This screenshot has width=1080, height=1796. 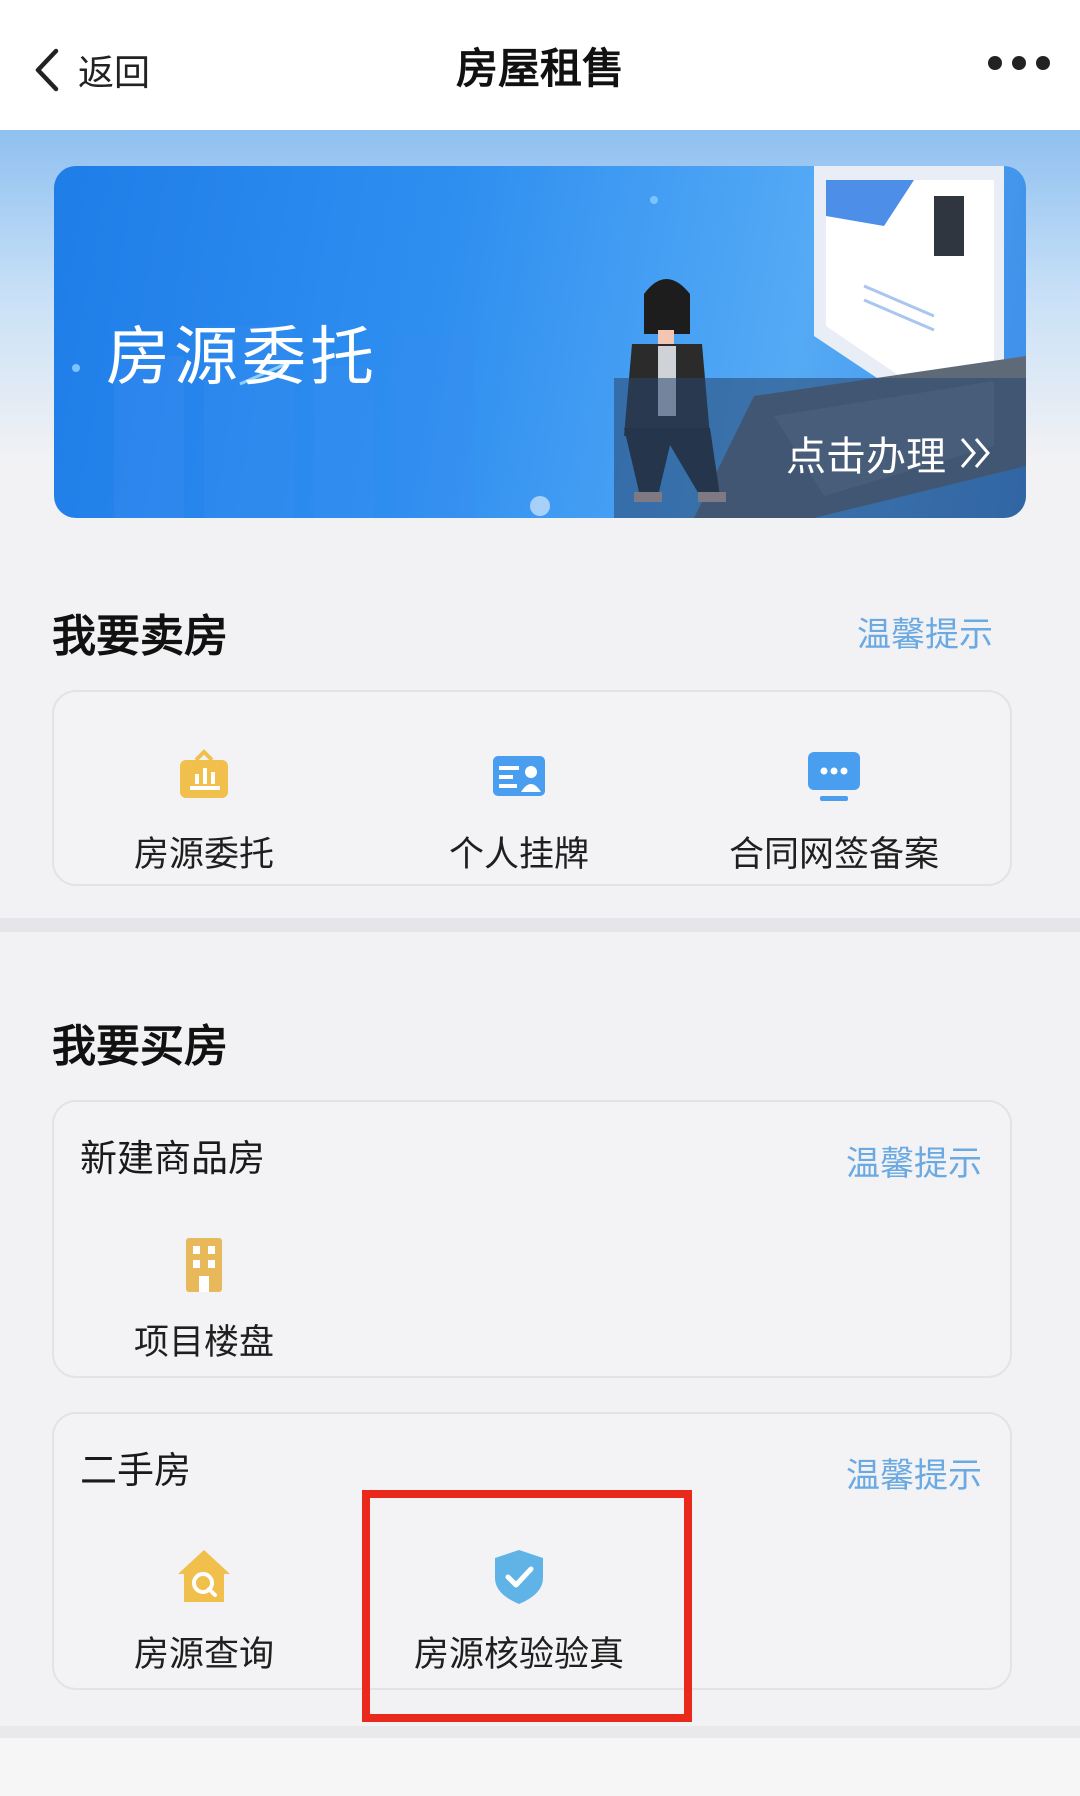 I want to click on tile-entrust-label: 房源委托, so click(x=203, y=855).